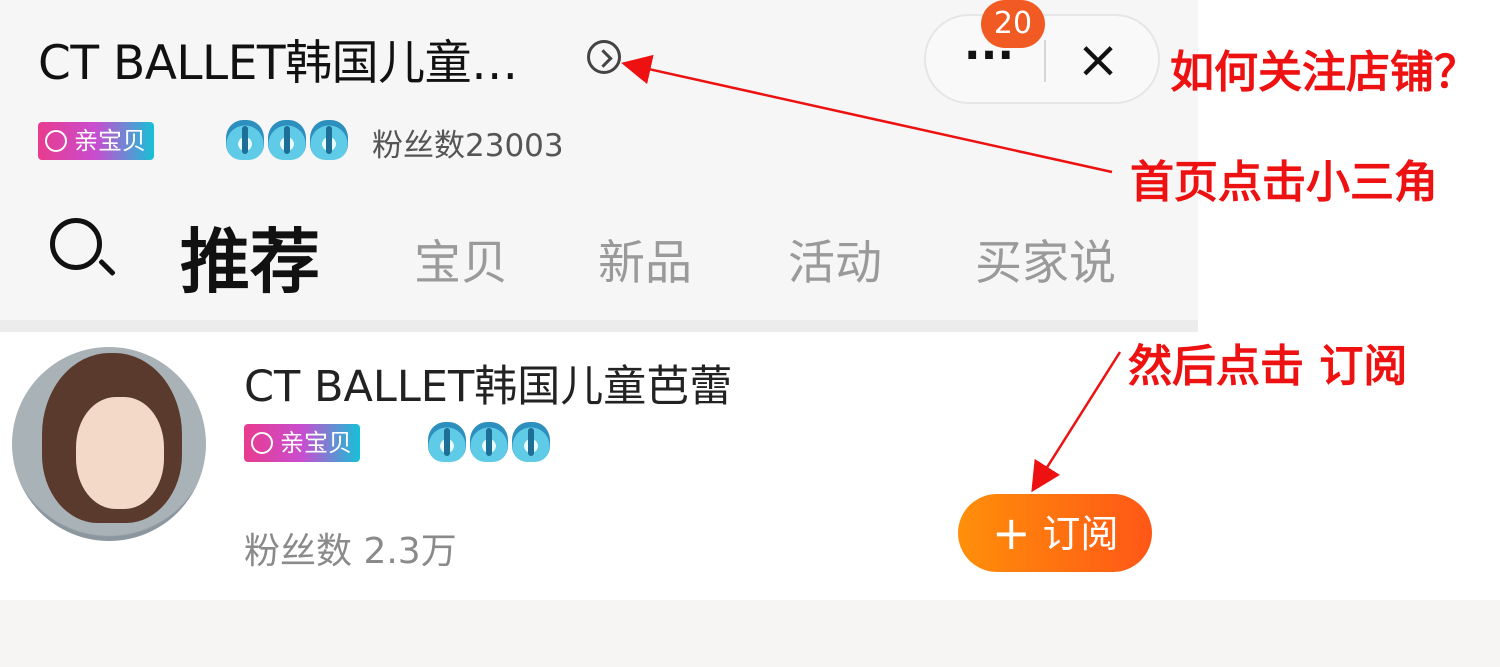 The image size is (1500, 667). Describe the element at coordinates (867, 114) in the screenshot. I see `arrow-to-chevron` at that location.